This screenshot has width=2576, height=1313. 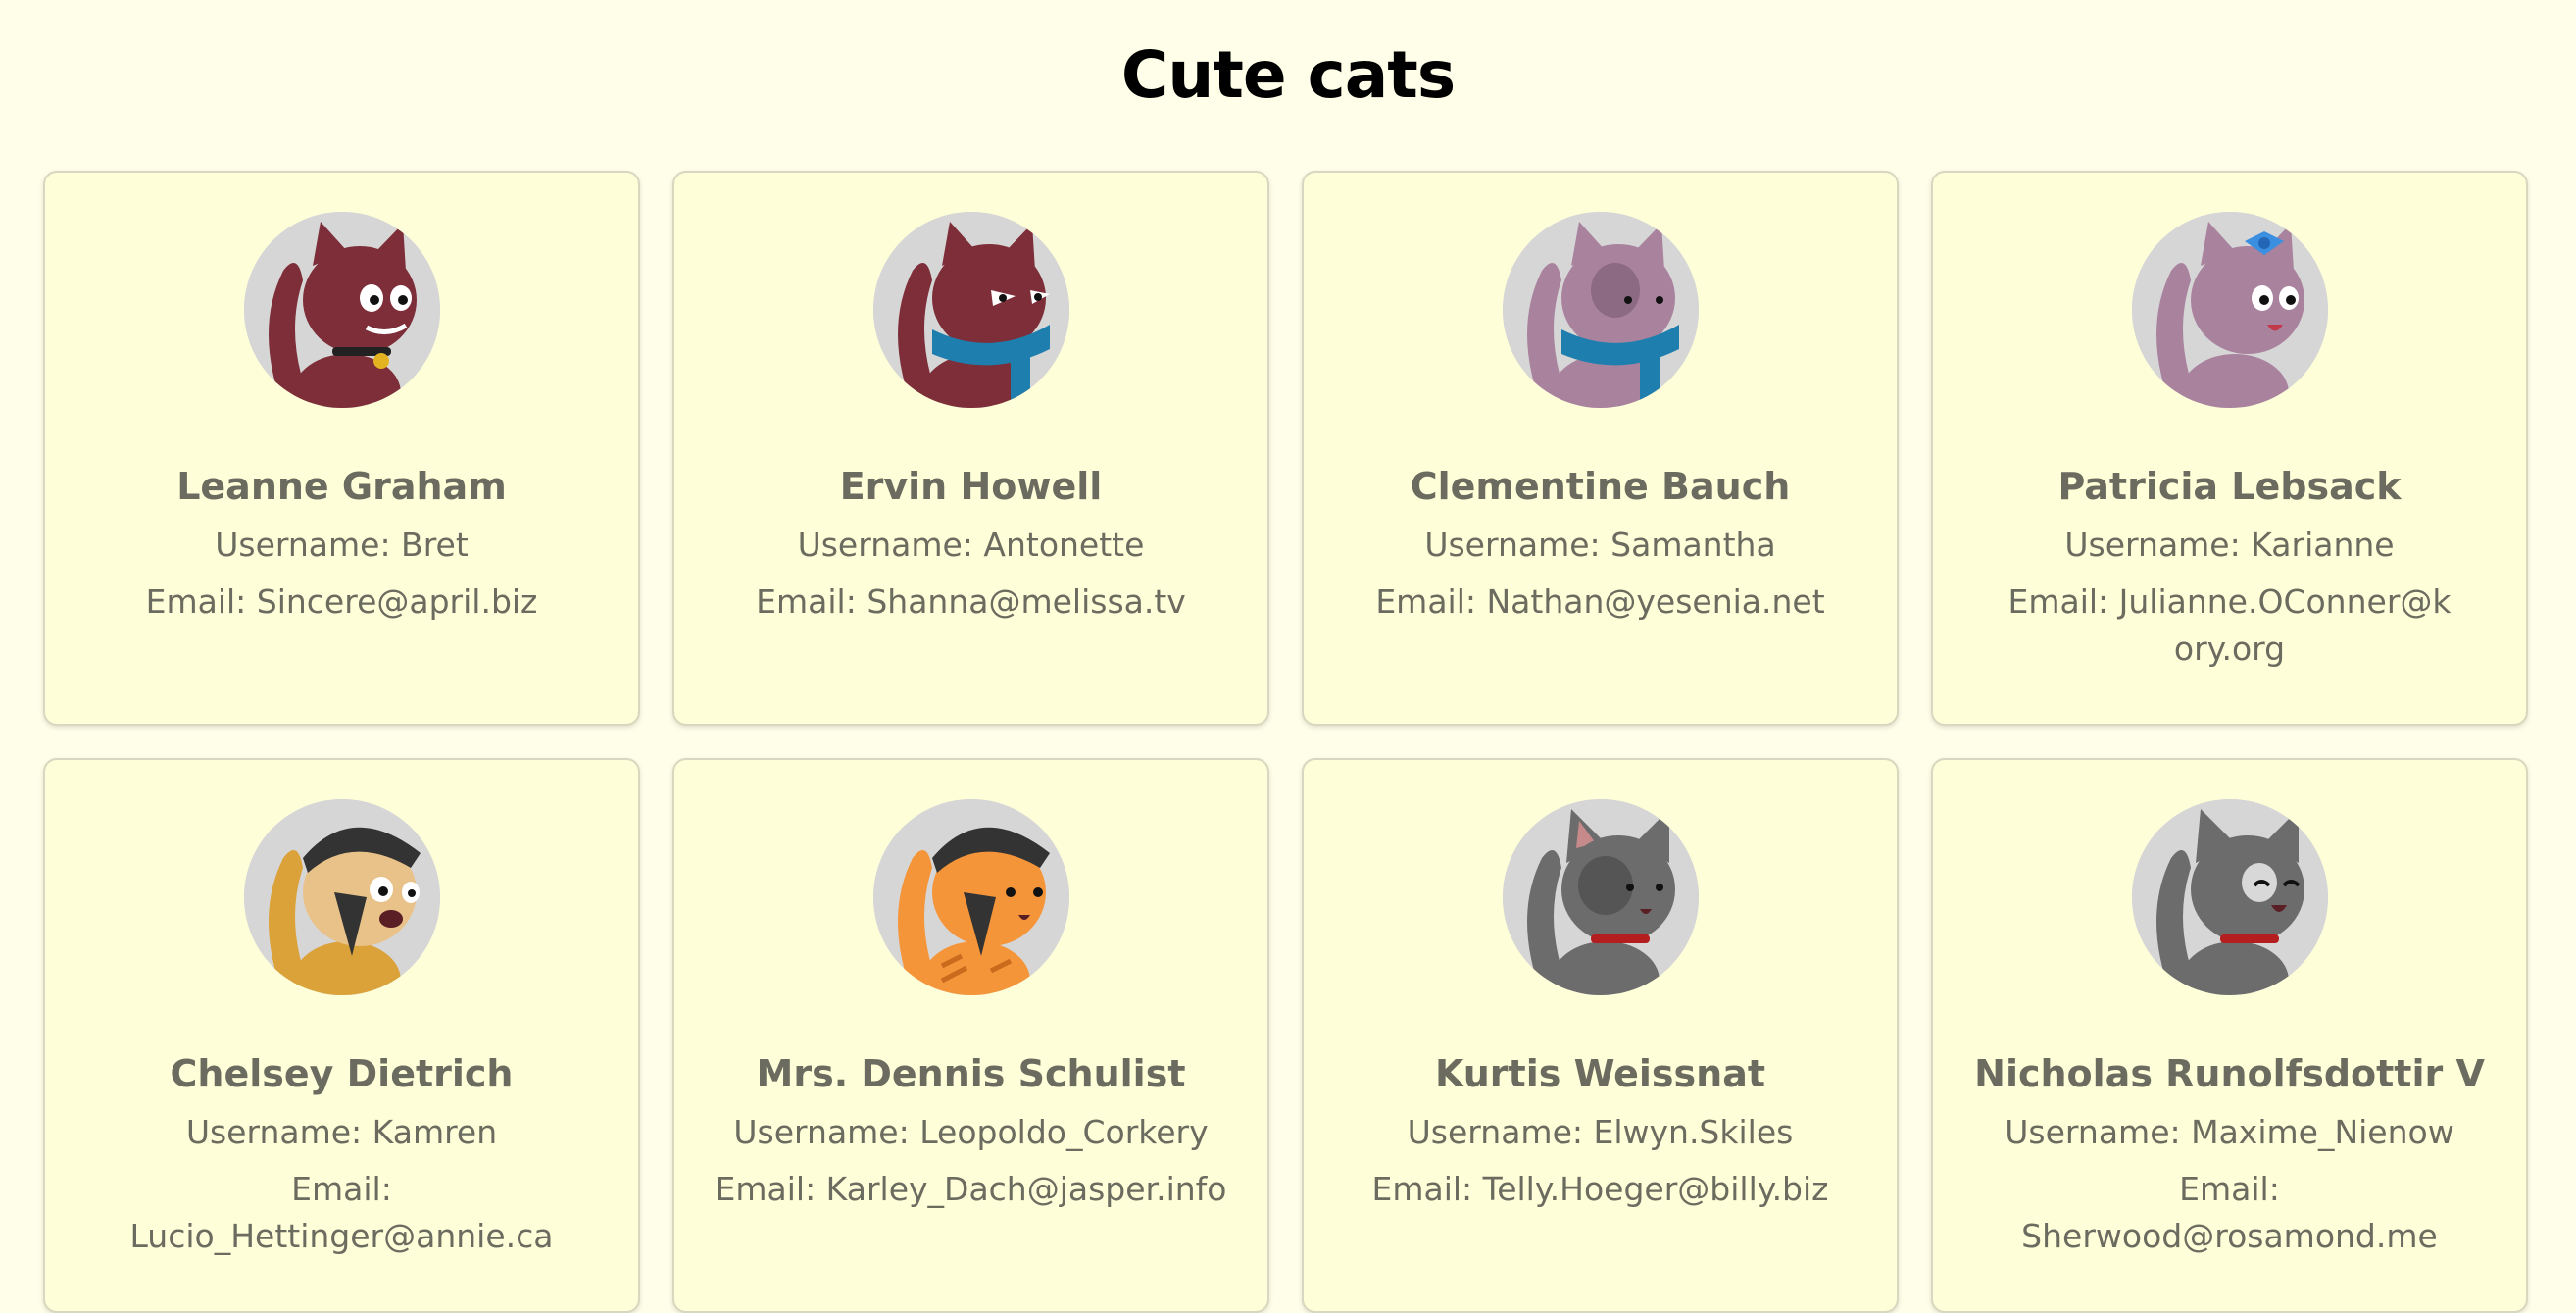 What do you see at coordinates (1600, 1073) in the screenshot?
I see `cat-name: Kurtis Weissnat` at bounding box center [1600, 1073].